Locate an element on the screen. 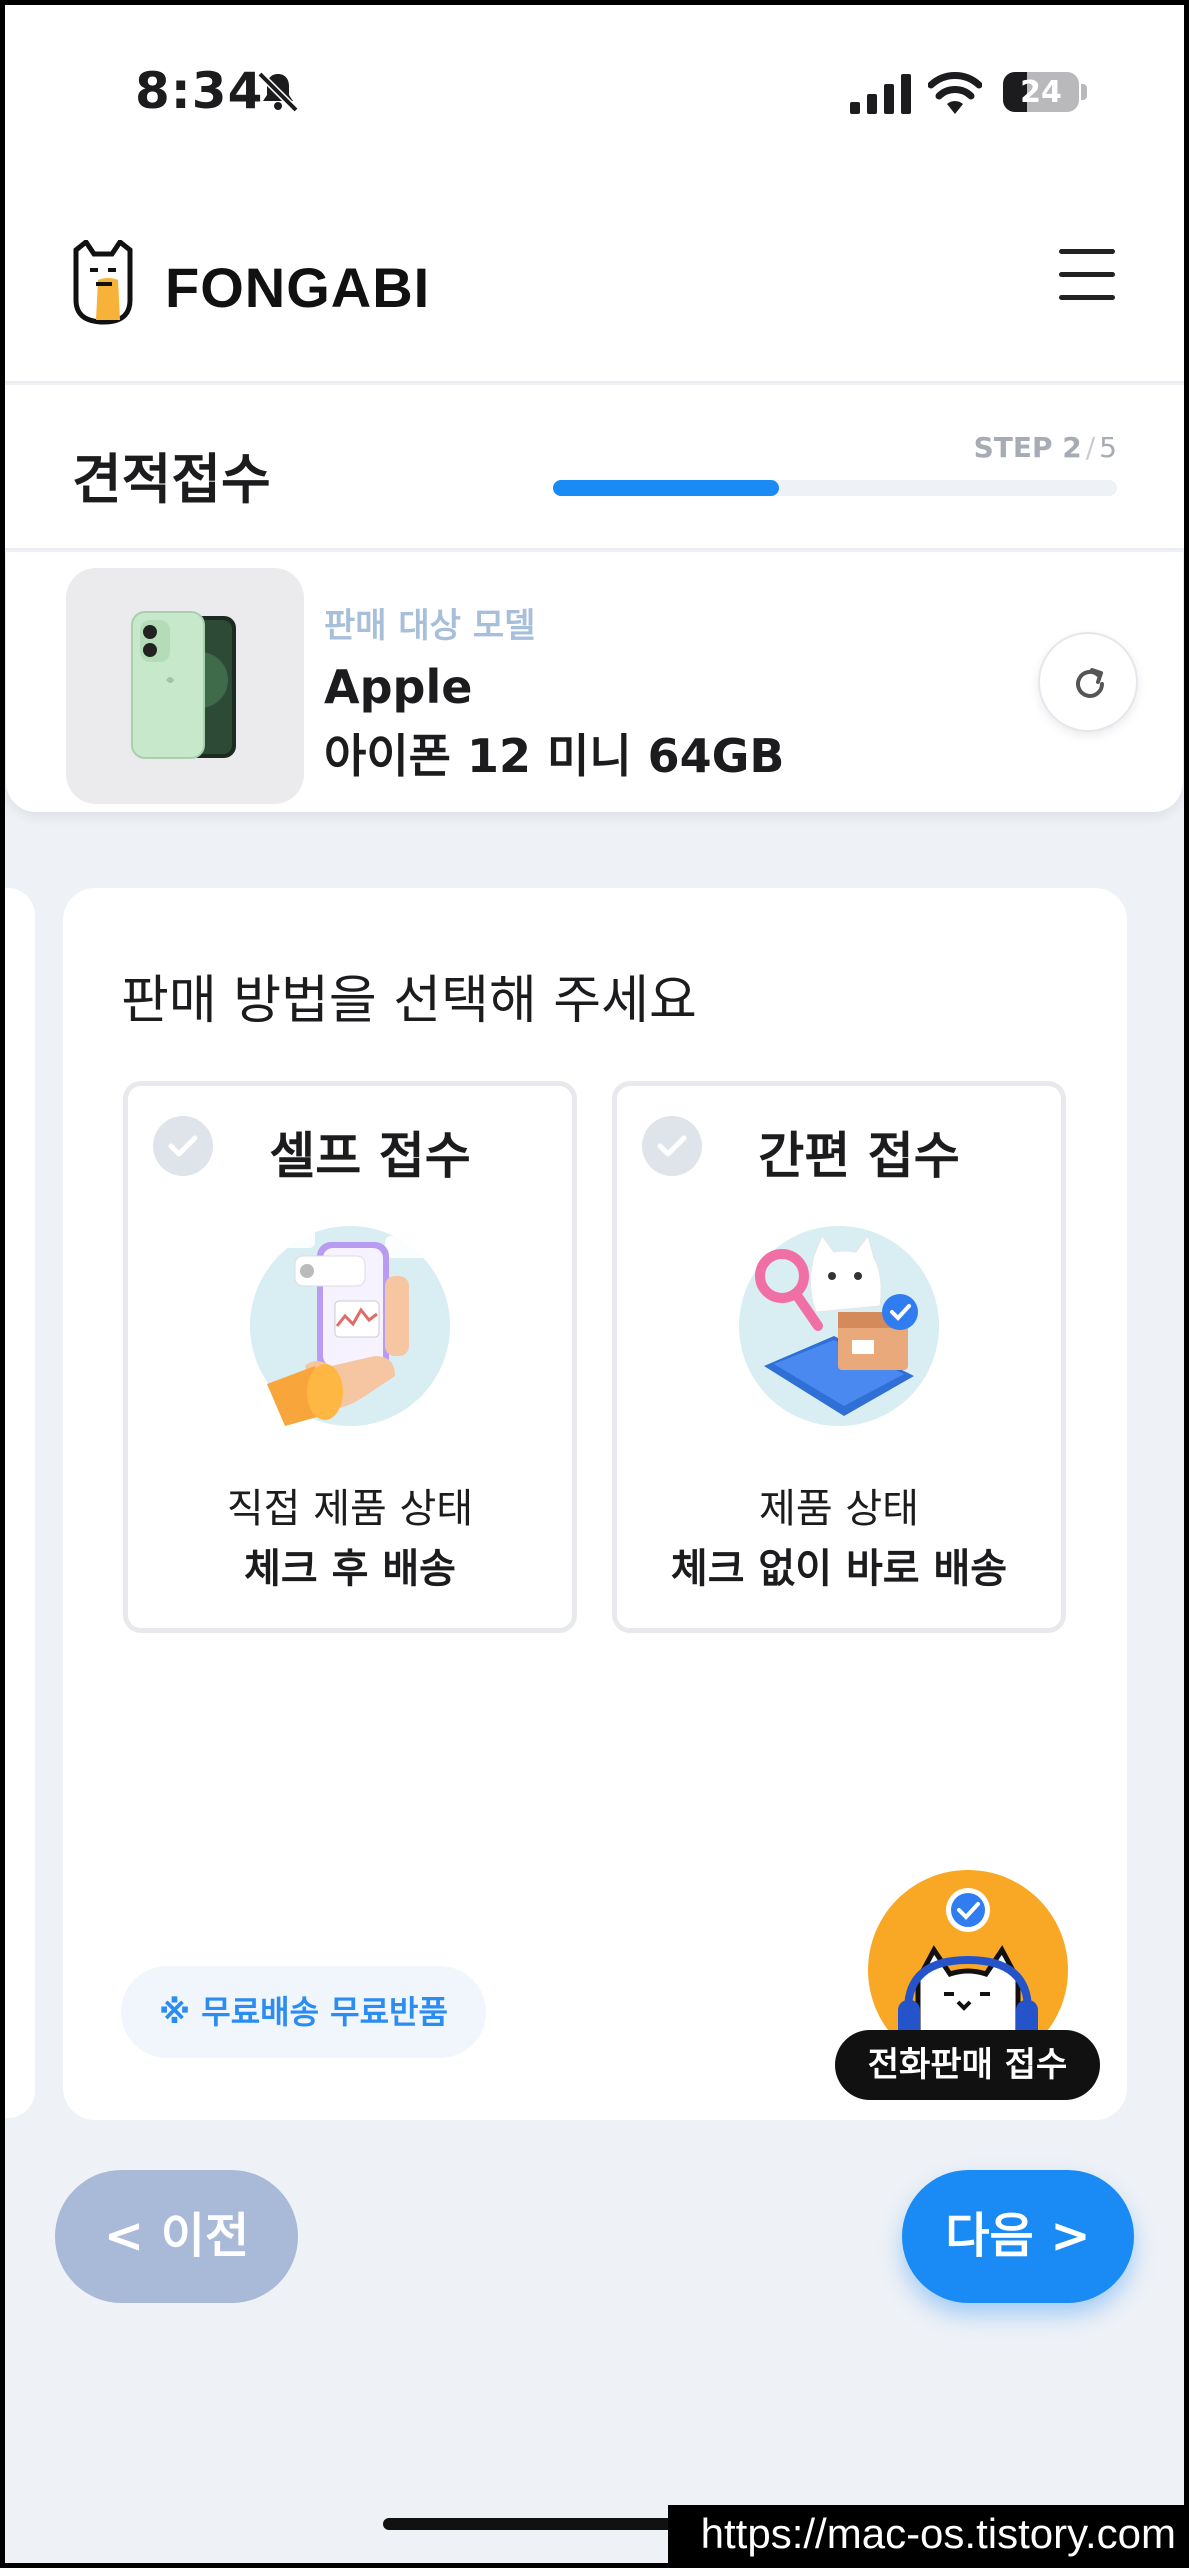 This screenshot has height=2568, width=1189. status-bar: 8:34 24 is located at coordinates (594, 92).